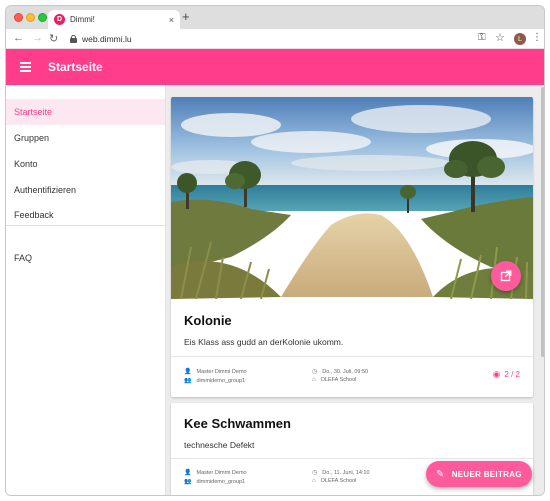 This screenshot has width=550, height=501. I want to click on scrollbar, so click(542, 290).